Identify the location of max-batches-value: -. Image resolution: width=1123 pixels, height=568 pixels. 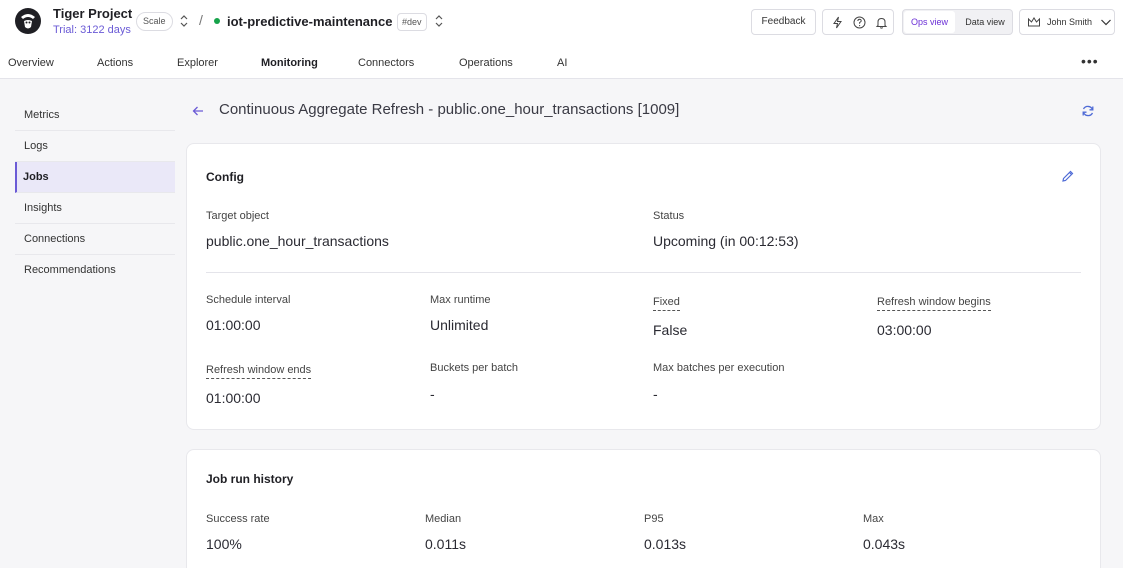
(655, 394).